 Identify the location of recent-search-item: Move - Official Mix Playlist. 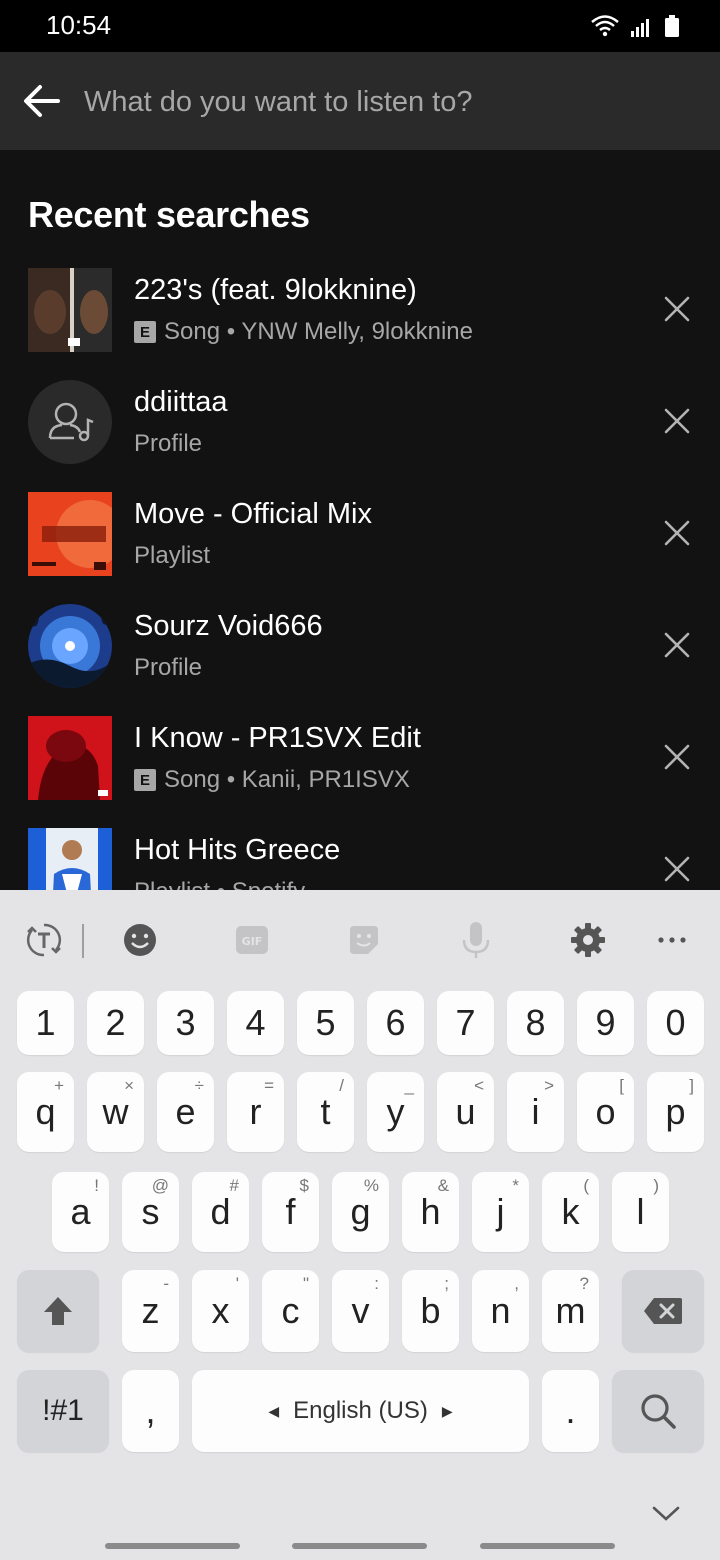
(360, 534).